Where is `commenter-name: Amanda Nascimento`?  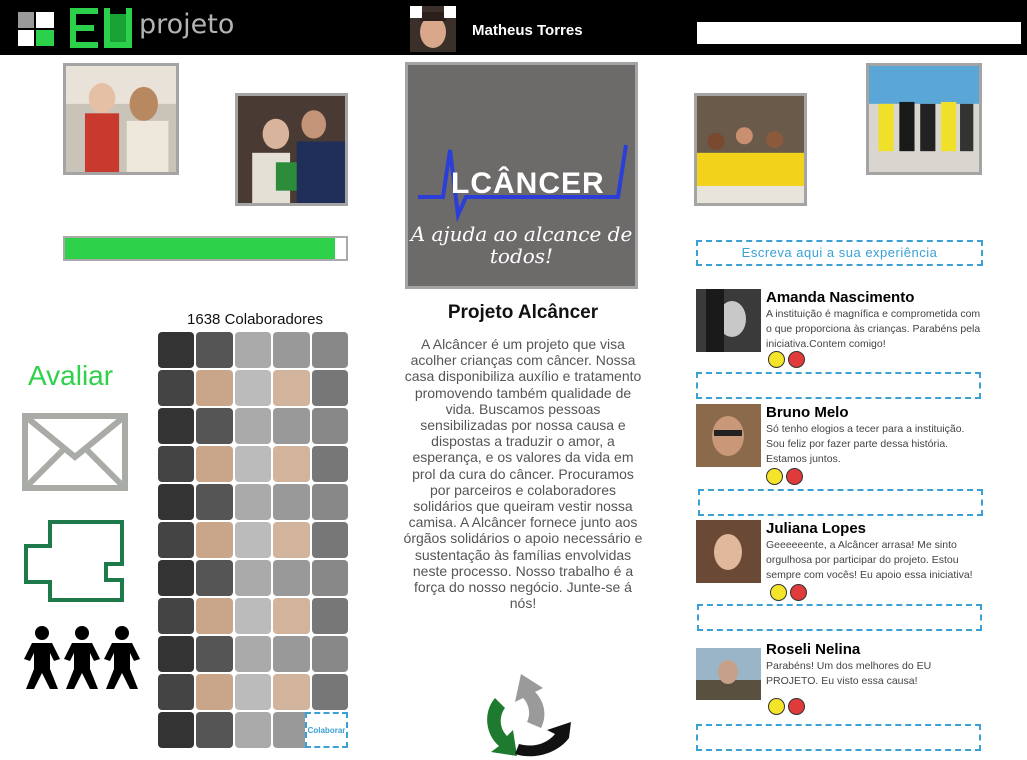
commenter-name: Amanda Nascimento is located at coordinates (840, 297).